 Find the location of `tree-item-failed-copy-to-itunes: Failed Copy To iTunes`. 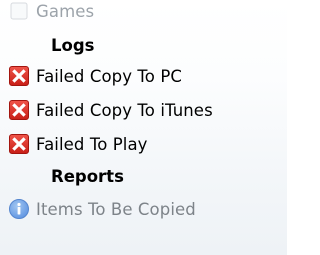

tree-item-failed-copy-to-itunes: Failed Copy To iTunes is located at coordinates (143, 110).